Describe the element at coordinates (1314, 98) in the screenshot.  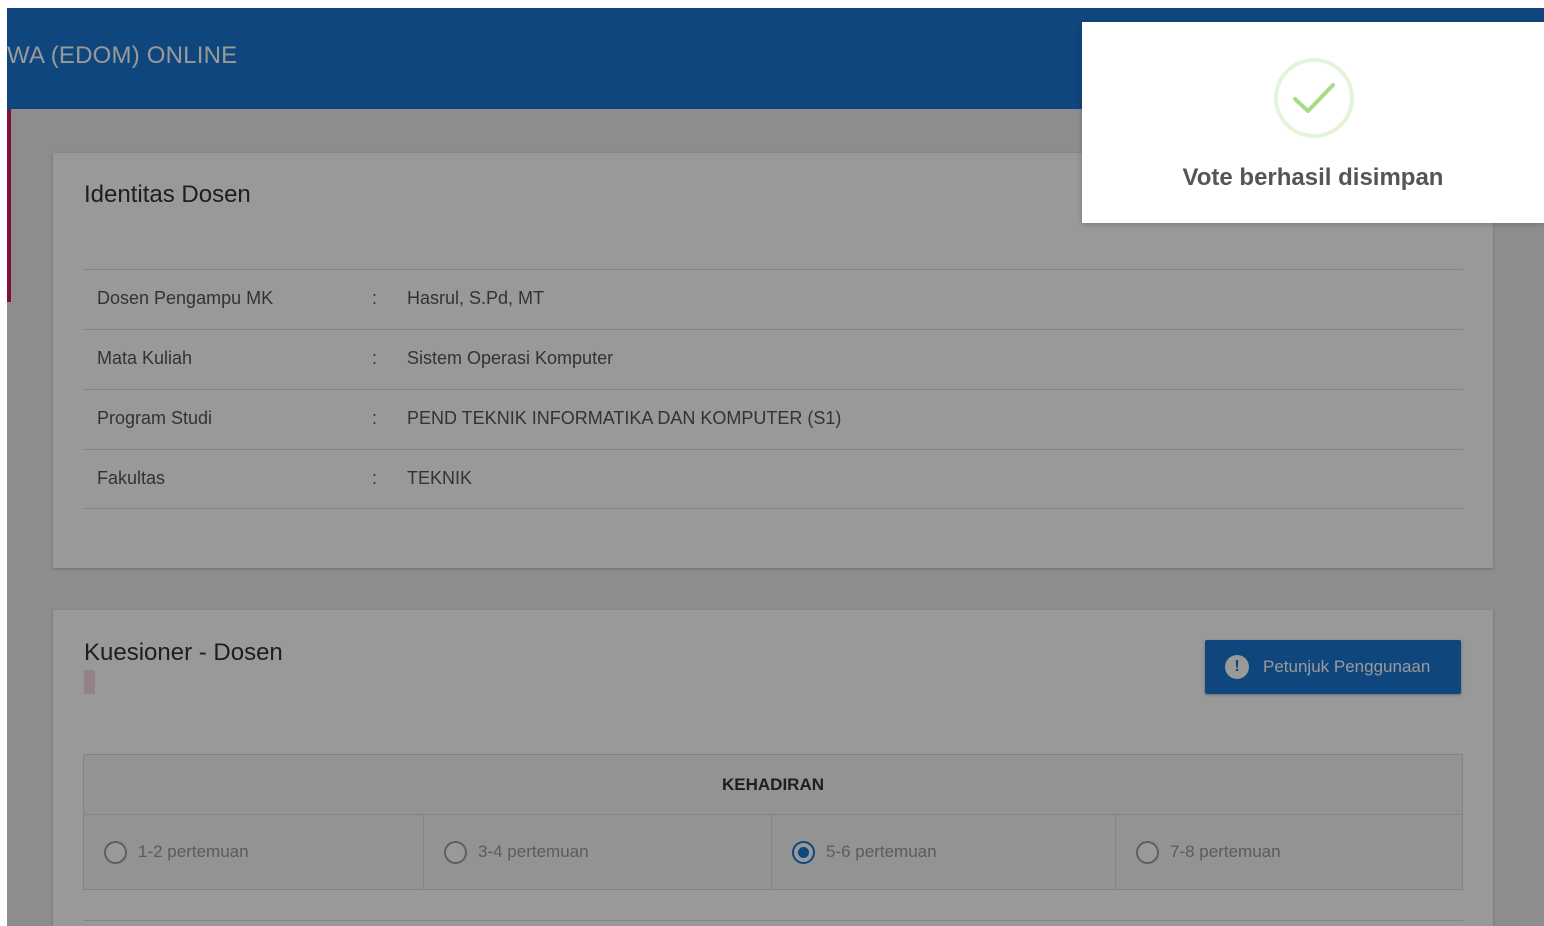
I see `success-check-icon` at that location.